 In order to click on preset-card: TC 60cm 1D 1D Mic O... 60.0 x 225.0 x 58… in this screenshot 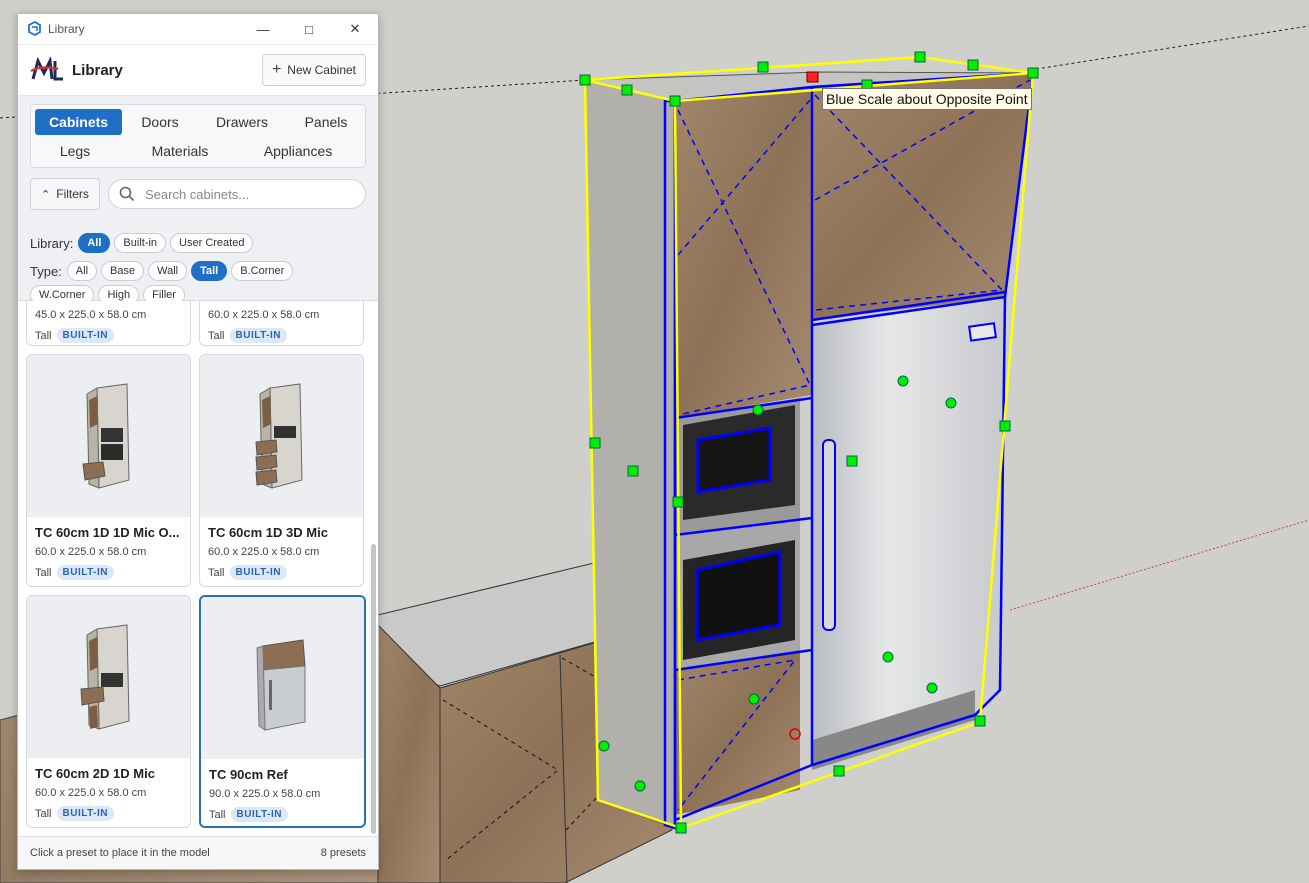, I will do `click(108, 470)`.